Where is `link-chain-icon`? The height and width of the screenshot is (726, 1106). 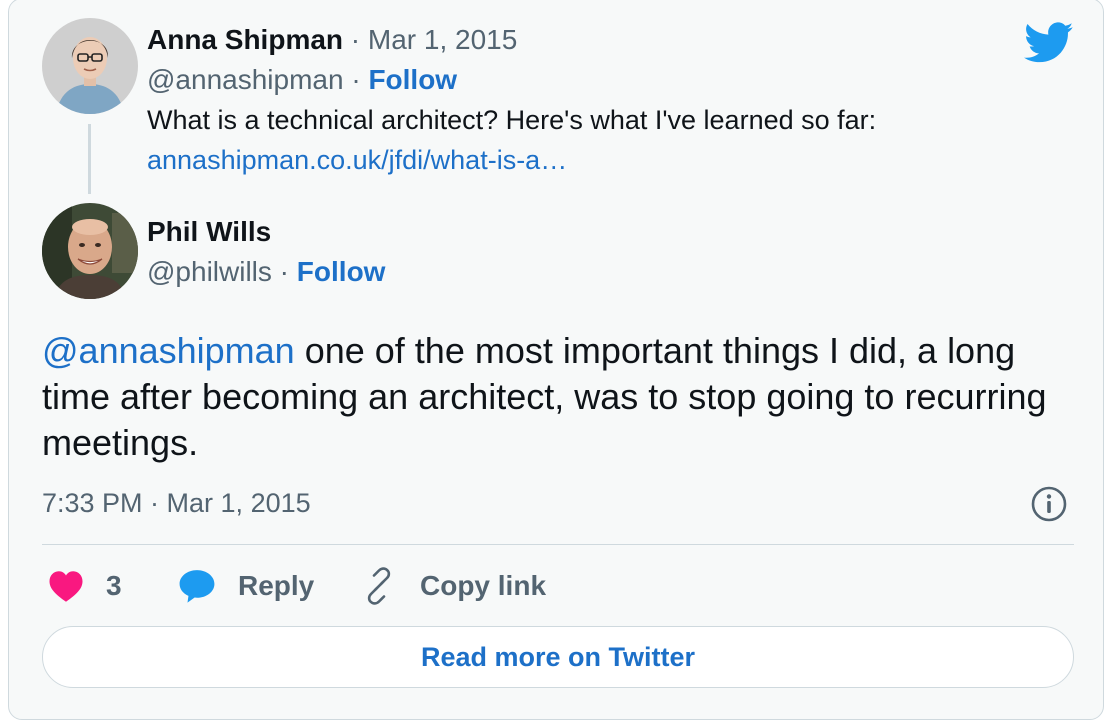 link-chain-icon is located at coordinates (379, 586).